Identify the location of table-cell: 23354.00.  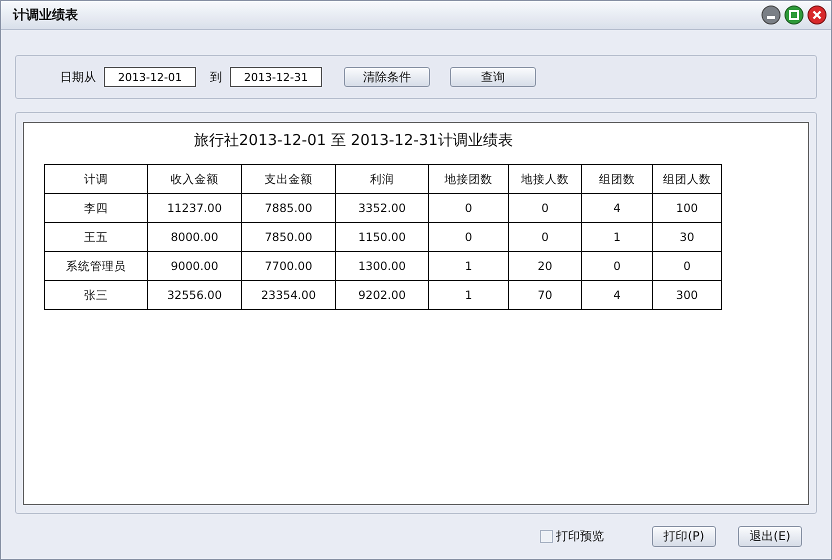
(289, 295).